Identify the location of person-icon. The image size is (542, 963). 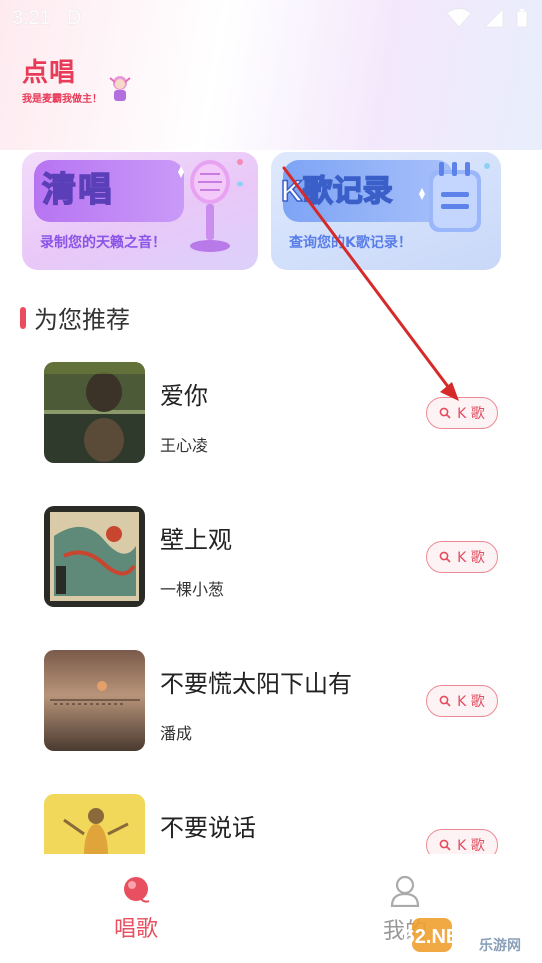
(405, 891).